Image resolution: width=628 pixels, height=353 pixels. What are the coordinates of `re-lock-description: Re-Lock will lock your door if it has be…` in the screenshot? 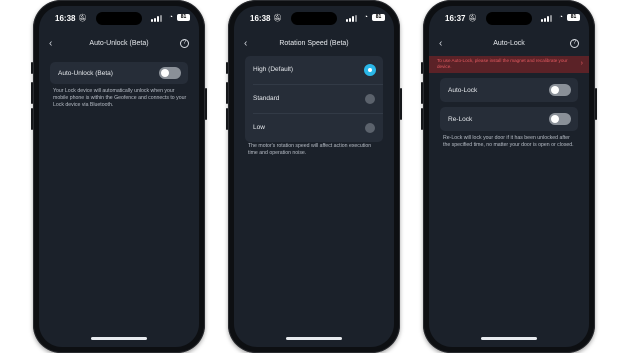 It's located at (508, 141).